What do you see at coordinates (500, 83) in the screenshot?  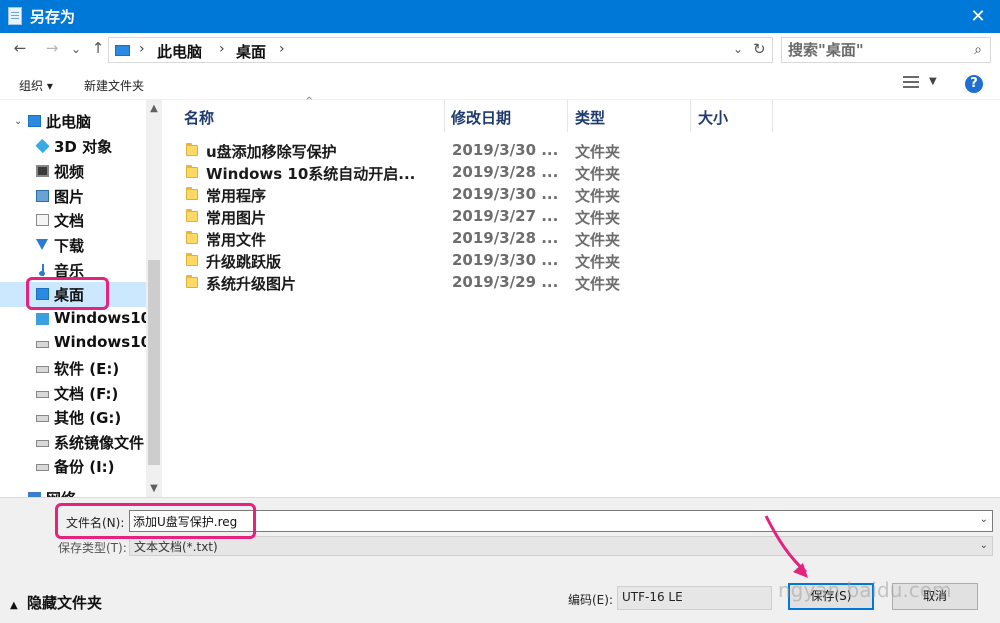 I see `command-toolbar: 组织 ▾ 新建文件夹 ▼ ?` at bounding box center [500, 83].